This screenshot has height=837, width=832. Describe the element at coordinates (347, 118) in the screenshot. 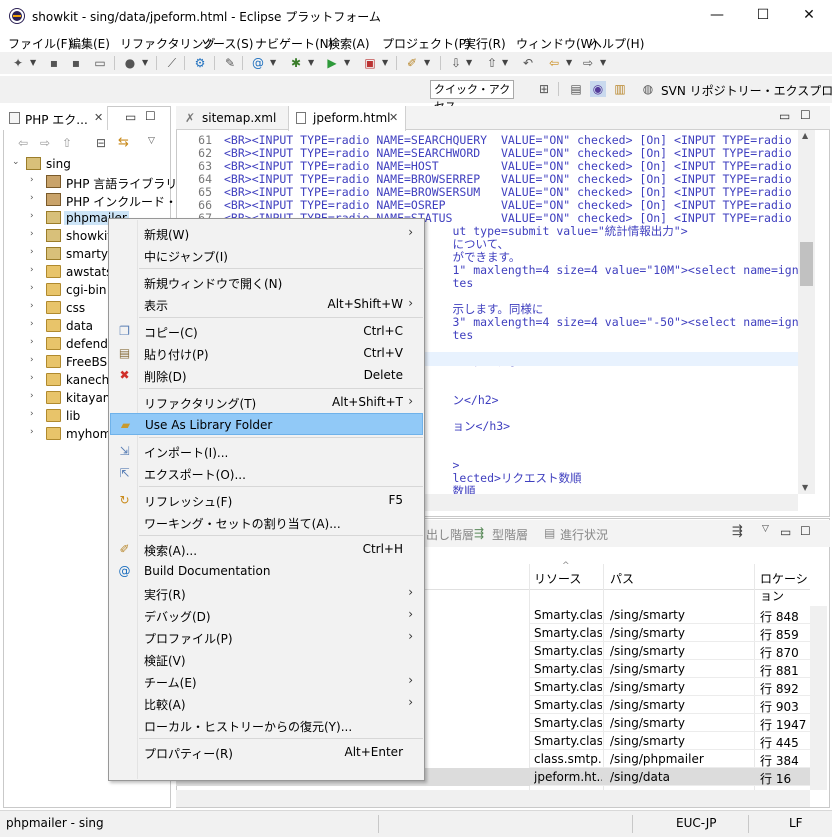

I see `tab-jpeform-html: jpeform.html ✕` at that location.